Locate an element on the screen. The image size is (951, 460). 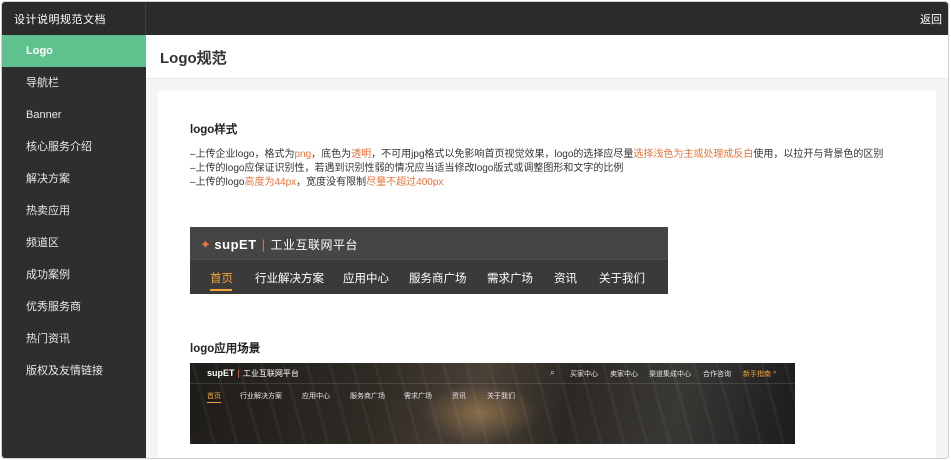
rule-highlight: 高度为44px is located at coordinates (270, 182).